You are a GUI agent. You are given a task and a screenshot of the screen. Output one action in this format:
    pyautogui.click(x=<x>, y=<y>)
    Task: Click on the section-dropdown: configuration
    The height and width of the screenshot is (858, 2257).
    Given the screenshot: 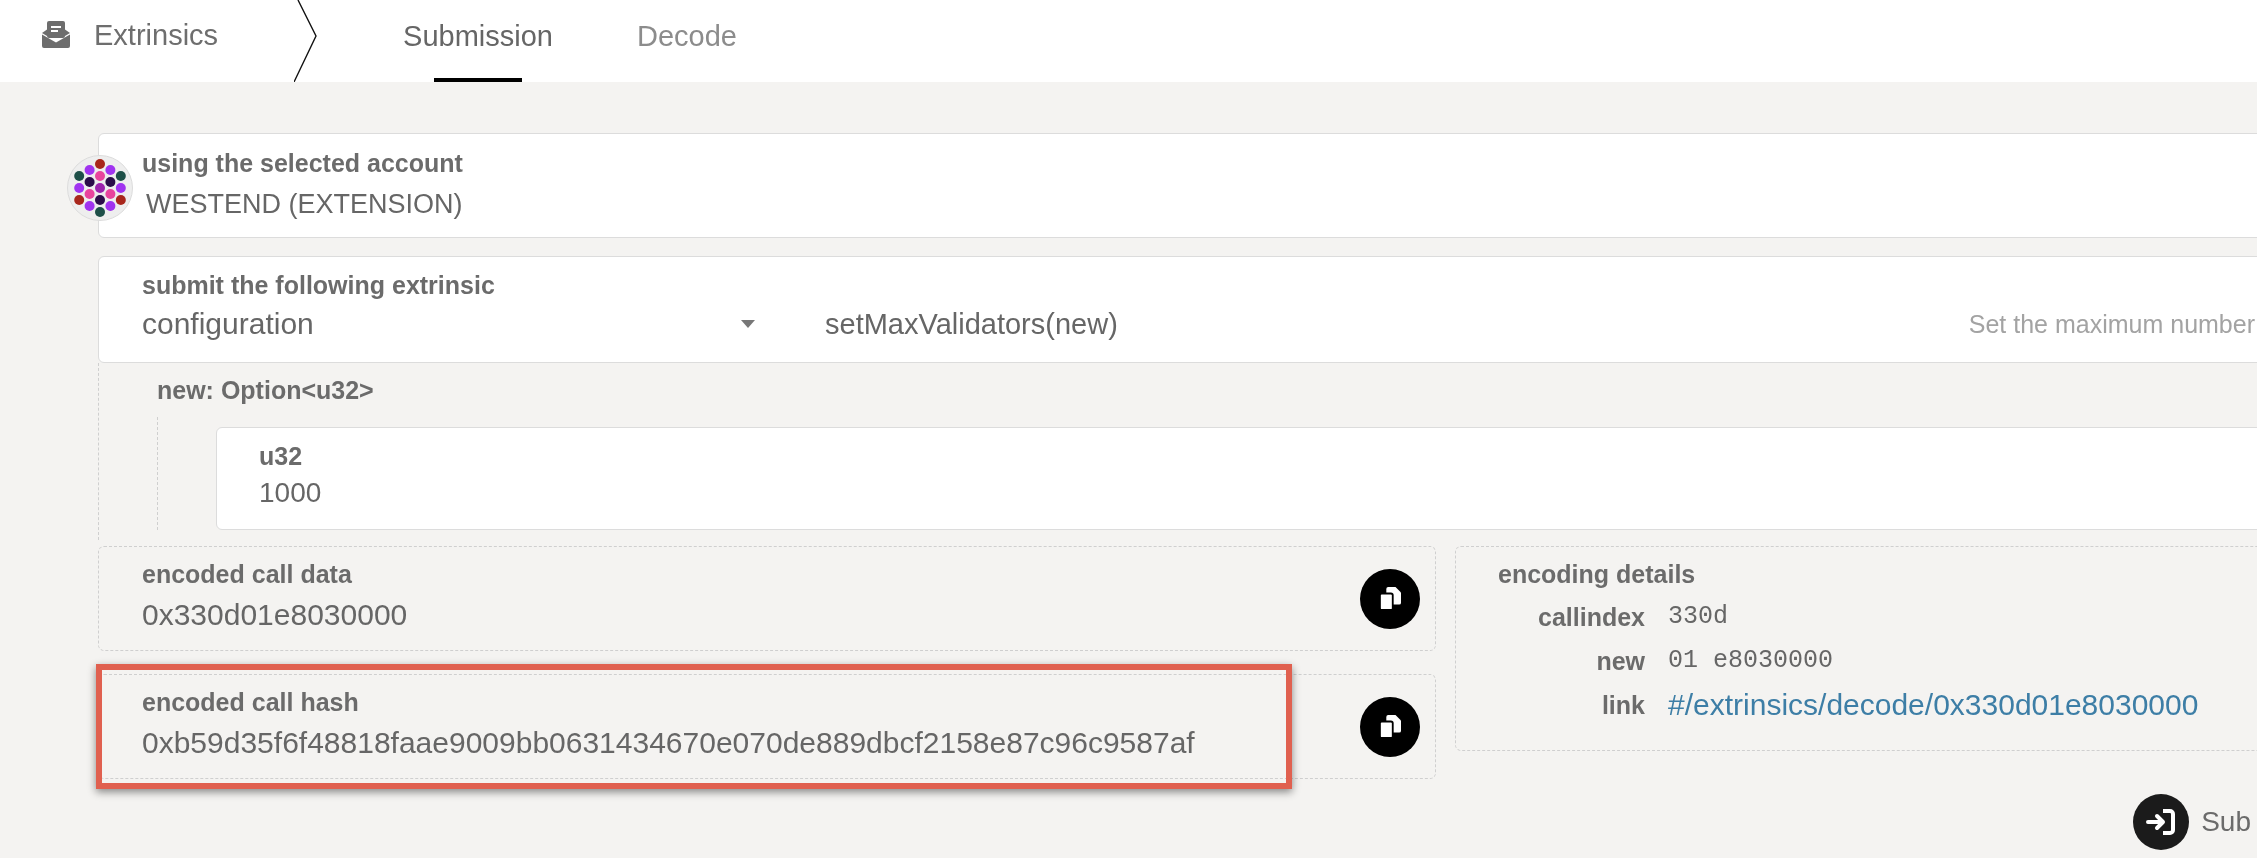 What is the action you would take?
    pyautogui.click(x=448, y=324)
    